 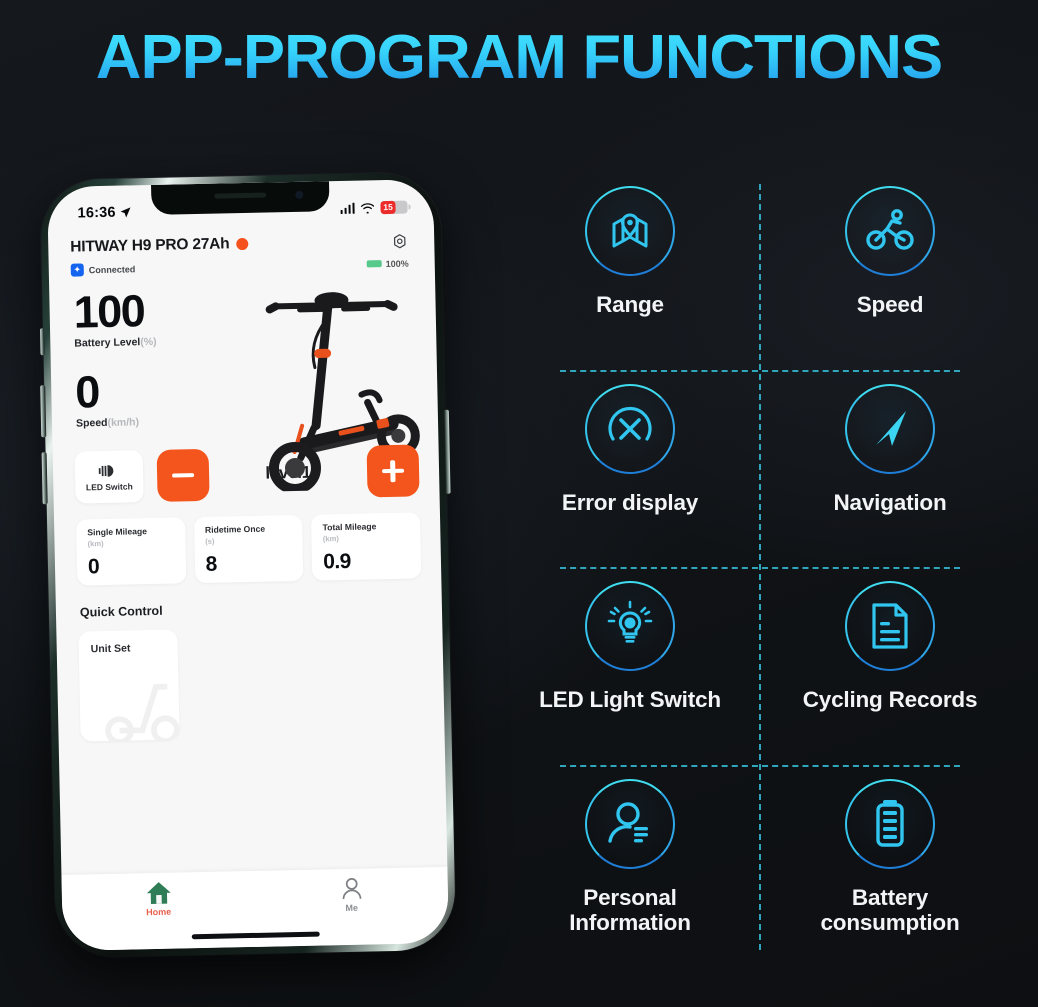 I want to click on feature-label-line2: consumption, so click(x=890, y=922).